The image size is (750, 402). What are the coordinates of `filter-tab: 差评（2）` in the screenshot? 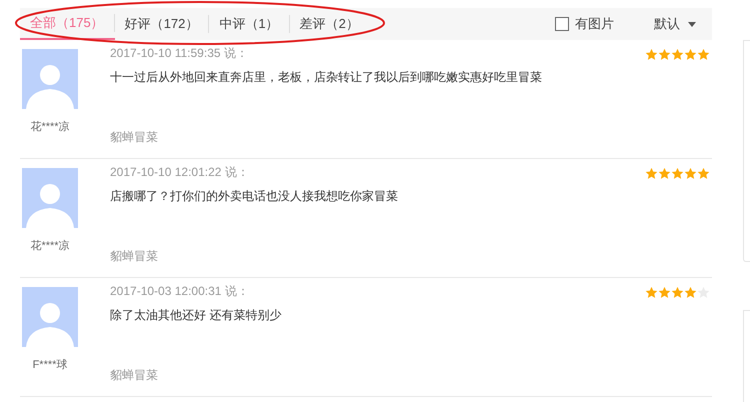 It's located at (329, 24).